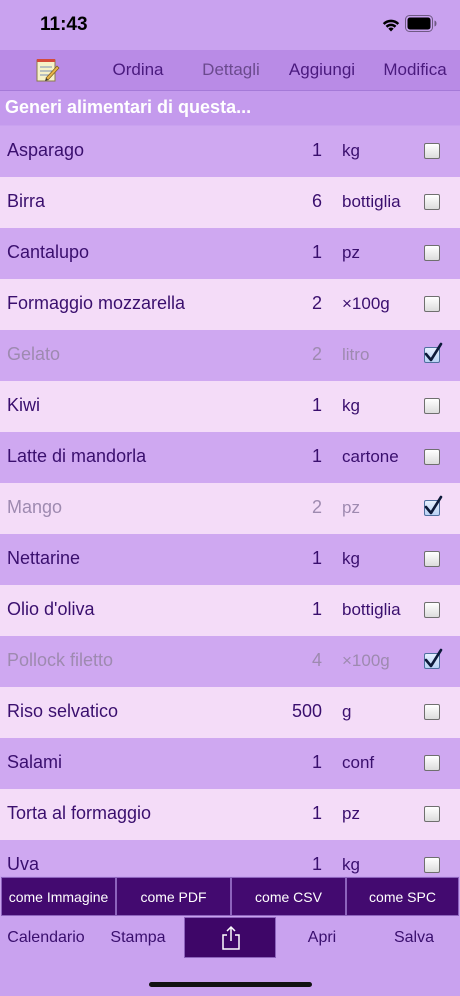 The image size is (460, 996). What do you see at coordinates (44, 558) in the screenshot?
I see `item-name: Nettarine` at bounding box center [44, 558].